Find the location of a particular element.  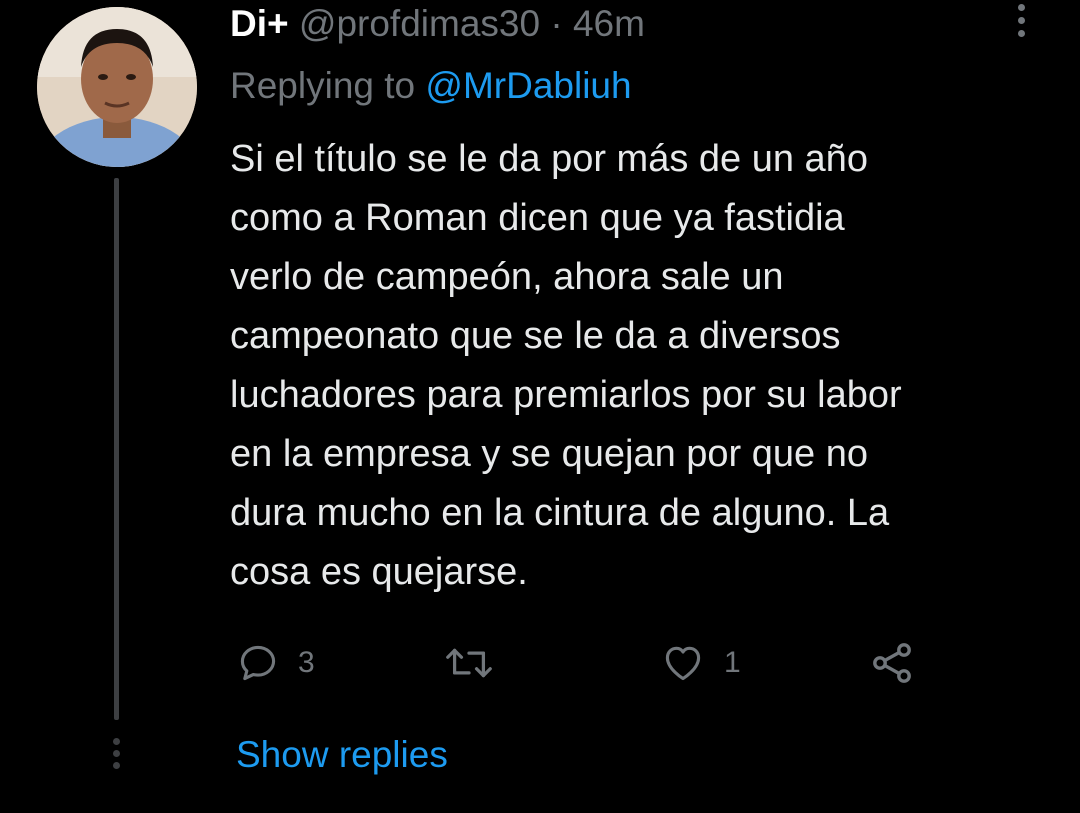

user-handle: @profdimas30 is located at coordinates (419, 23).